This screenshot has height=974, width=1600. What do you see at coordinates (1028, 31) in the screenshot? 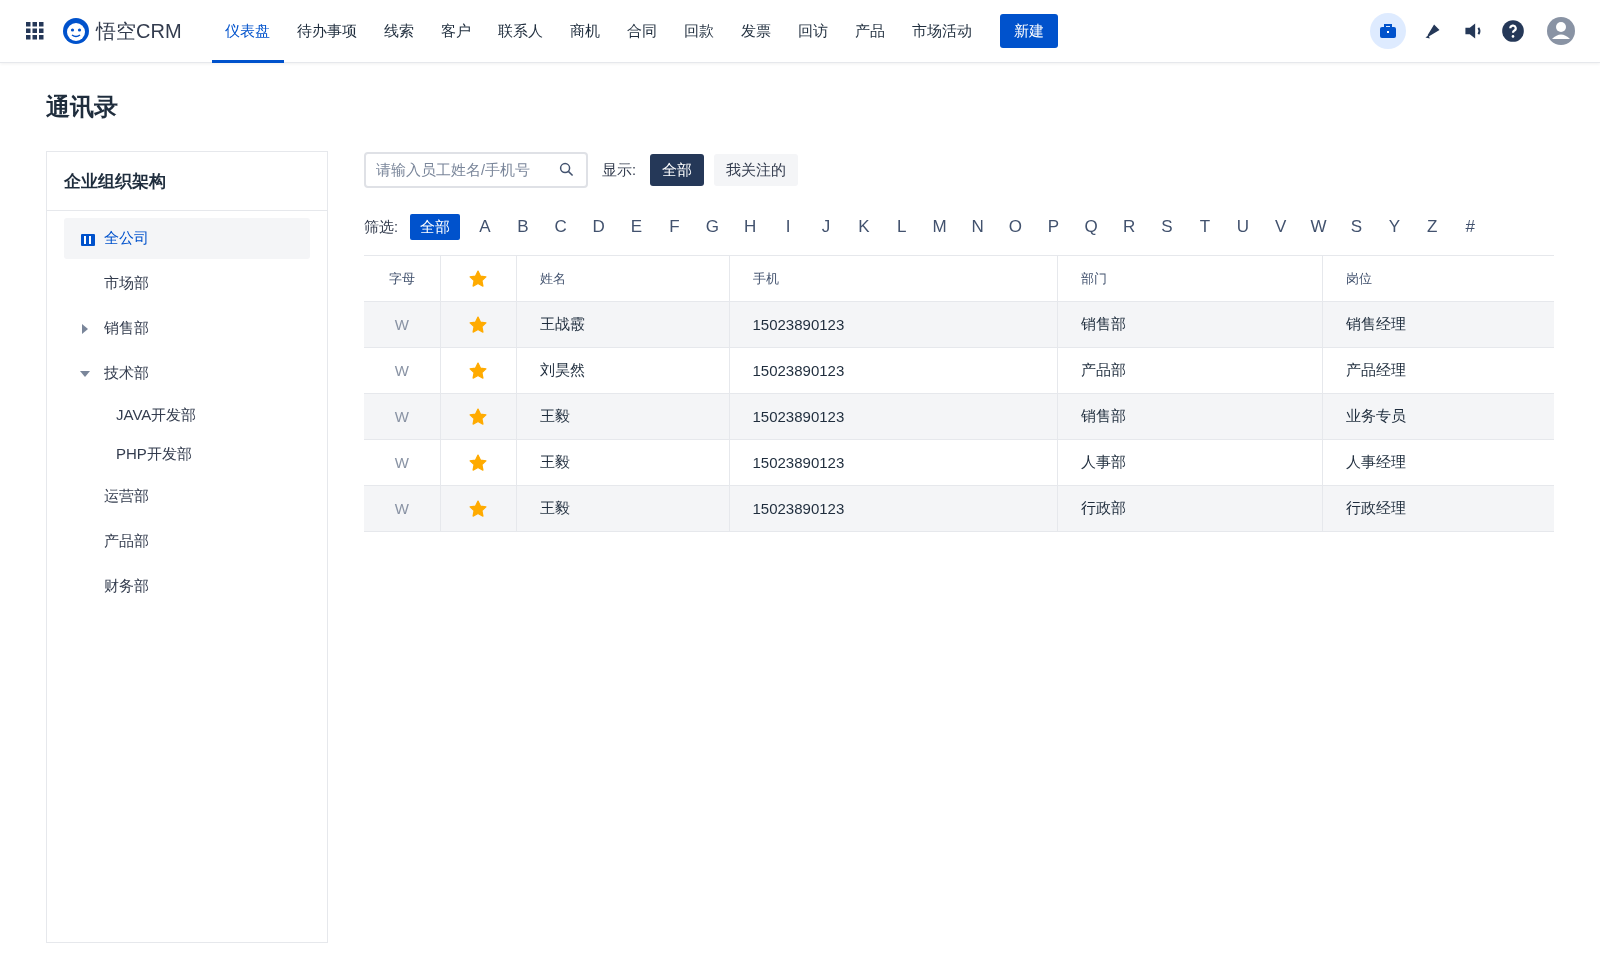
I see `new-button: 新建` at bounding box center [1028, 31].